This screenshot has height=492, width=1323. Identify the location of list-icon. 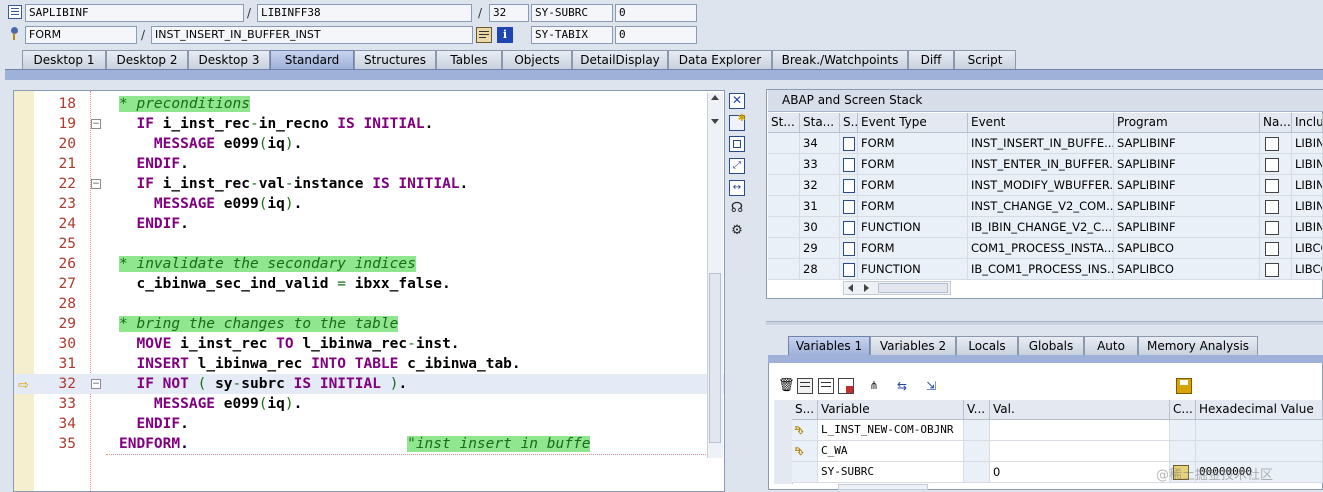
(805, 386).